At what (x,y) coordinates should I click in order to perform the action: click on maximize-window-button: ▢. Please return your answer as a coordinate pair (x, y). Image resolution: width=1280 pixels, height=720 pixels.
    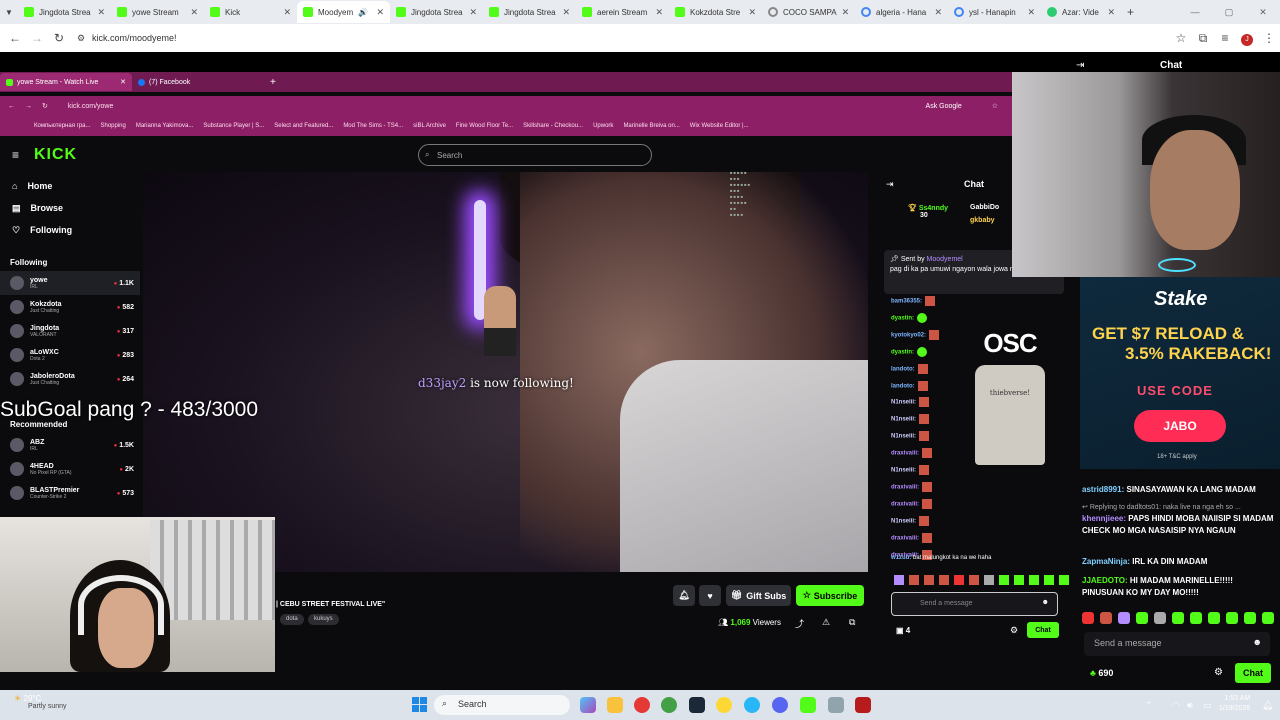
    Looking at the image, I should click on (1229, 12).